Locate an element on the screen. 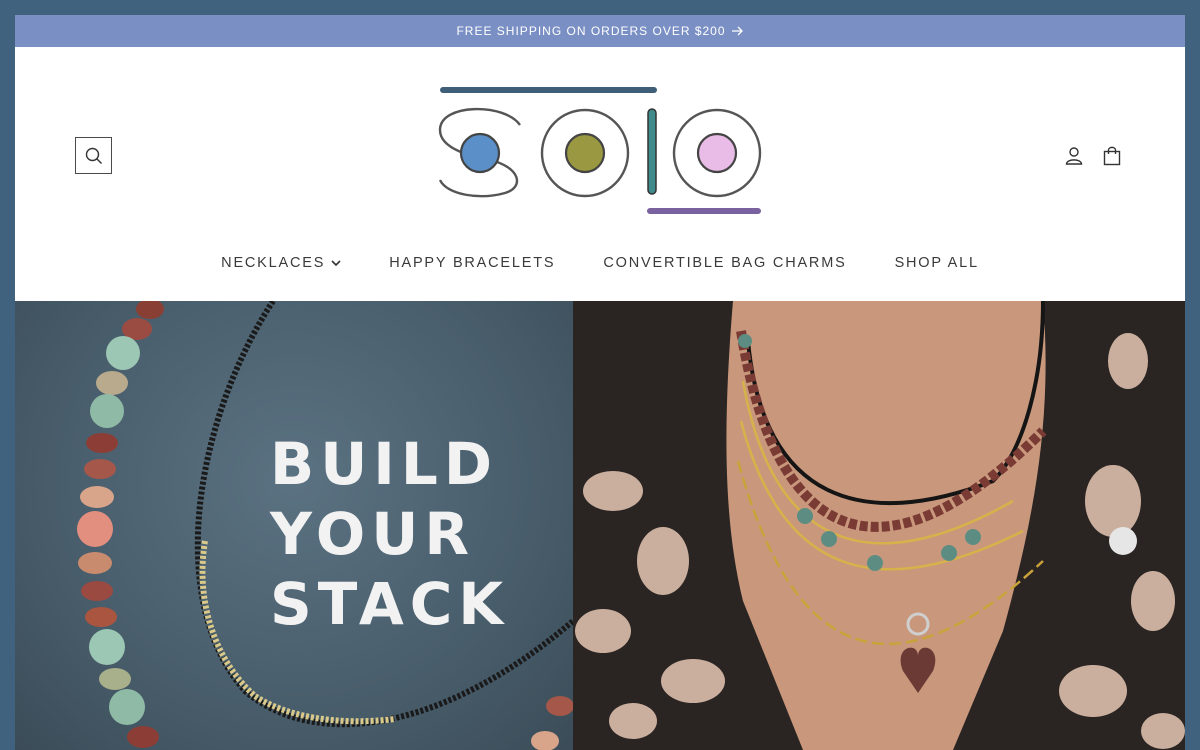 The width and height of the screenshot is (1200, 750). nav-item-label: HAPPY BRACELETS is located at coordinates (472, 263).